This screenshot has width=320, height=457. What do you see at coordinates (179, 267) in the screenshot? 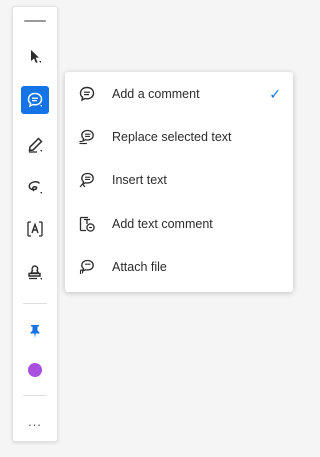
I see `menu-item-attach-file: Attach file` at bounding box center [179, 267].